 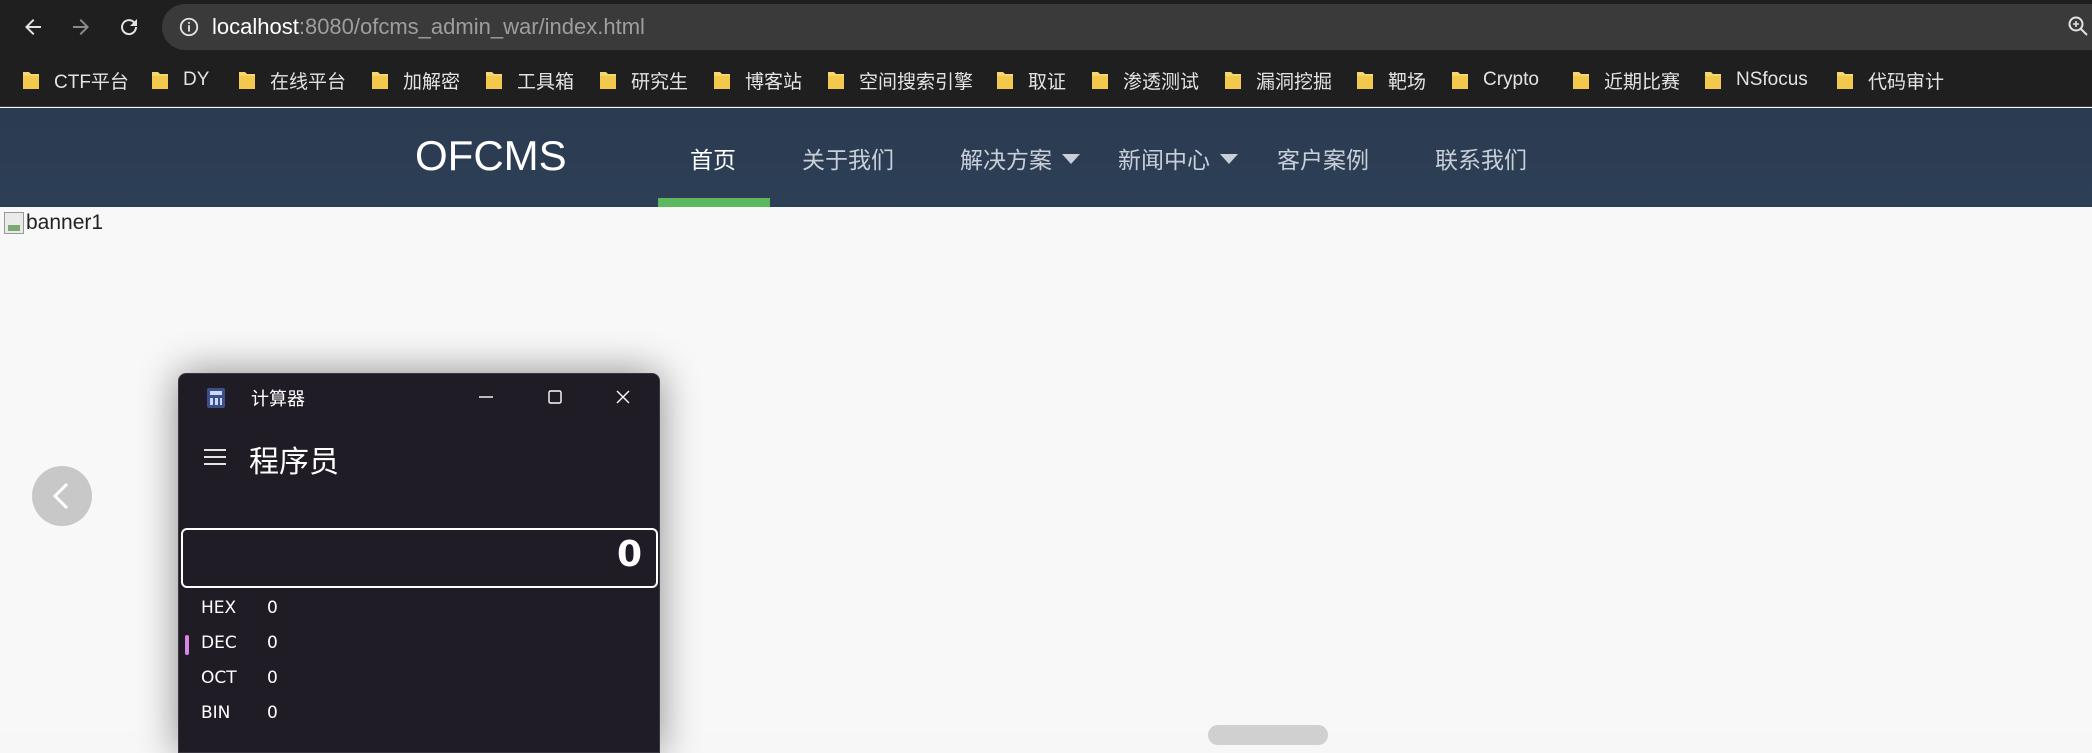 I want to click on zoom-icon, so click(x=2078, y=26).